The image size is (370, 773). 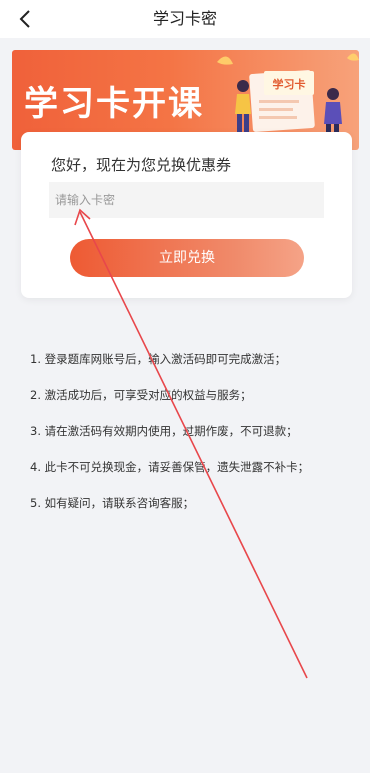 I want to click on redeem-button: 立即兑换, so click(x=187, y=258).